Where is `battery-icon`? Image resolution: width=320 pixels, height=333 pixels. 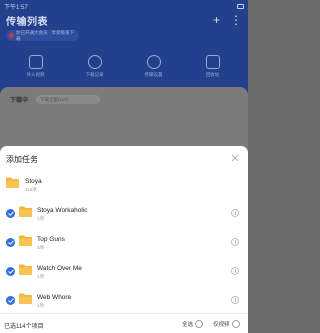
battery-icon is located at coordinates (240, 6).